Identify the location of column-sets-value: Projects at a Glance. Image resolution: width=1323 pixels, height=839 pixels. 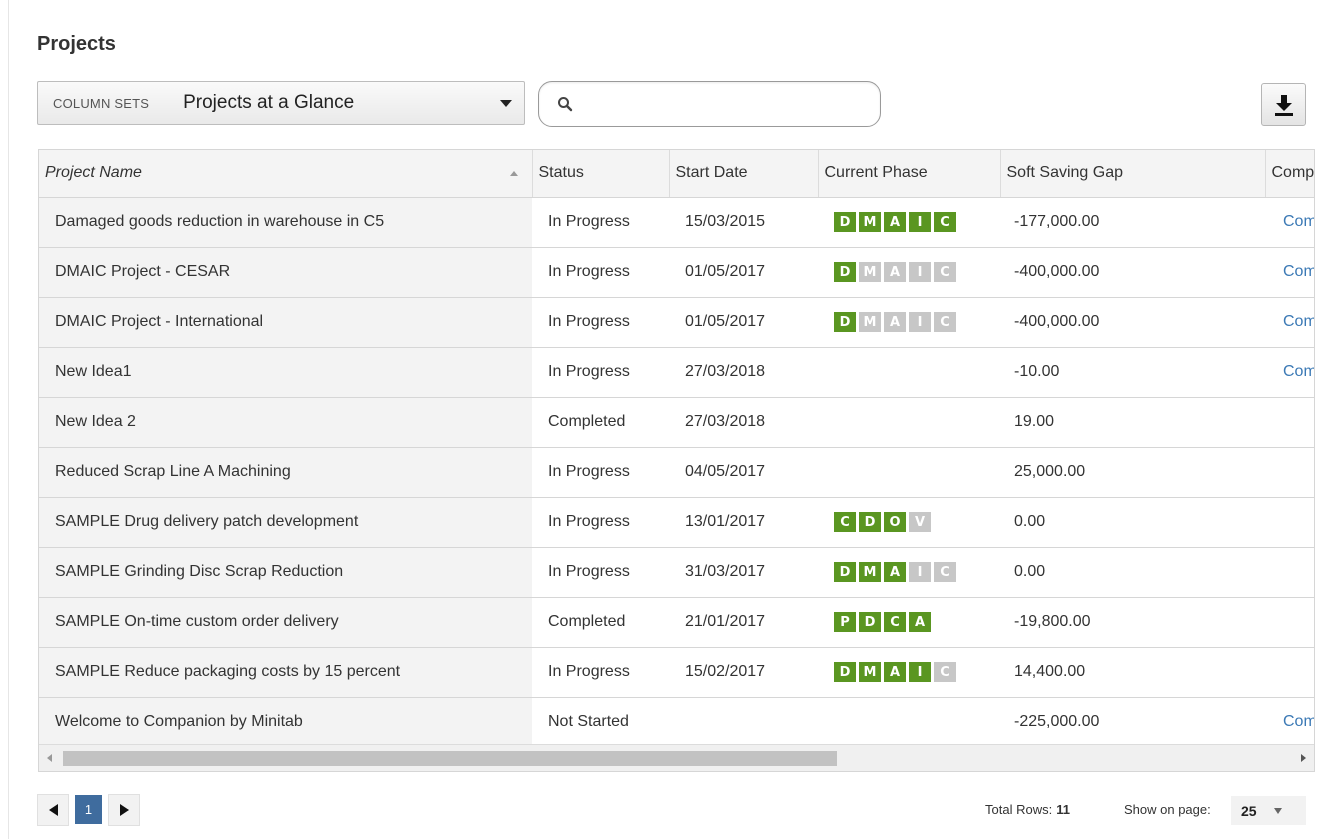
(269, 102).